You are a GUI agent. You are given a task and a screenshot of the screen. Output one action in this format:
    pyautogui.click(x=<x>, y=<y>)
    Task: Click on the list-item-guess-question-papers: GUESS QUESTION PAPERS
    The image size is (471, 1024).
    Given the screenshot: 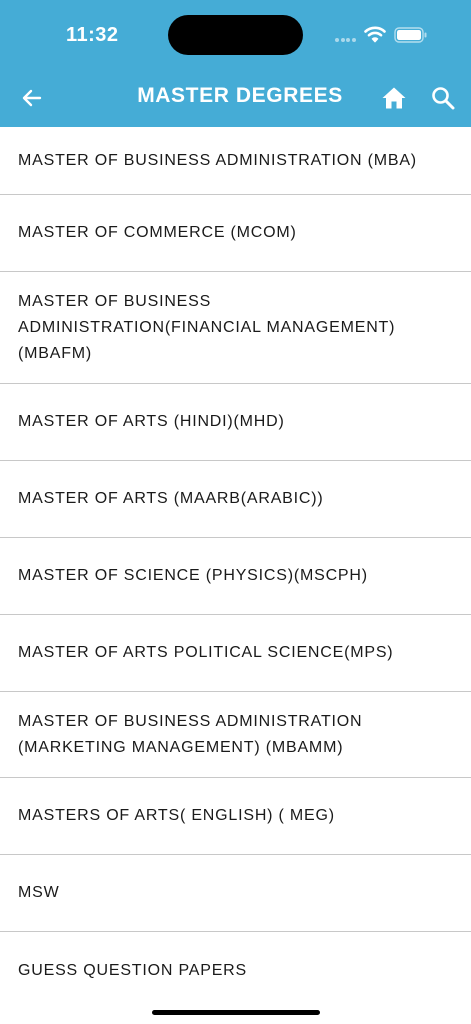 What is the action you would take?
    pyautogui.click(x=235, y=971)
    